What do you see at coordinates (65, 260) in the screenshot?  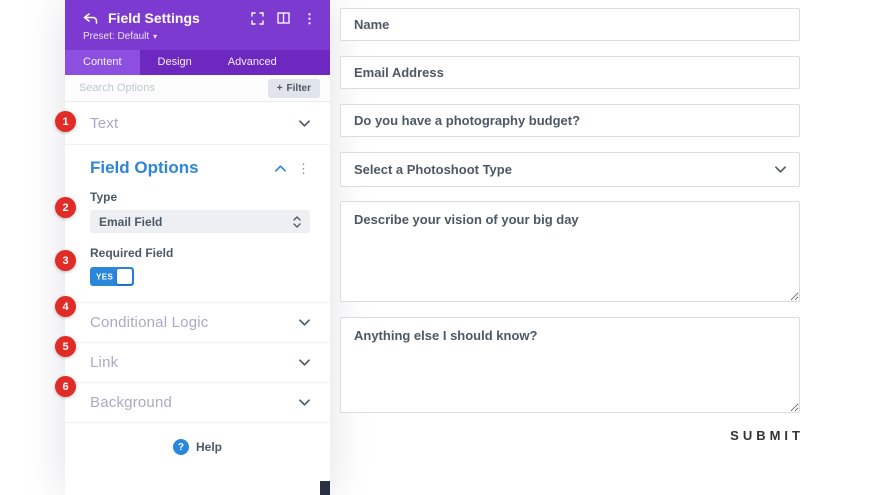 I see `step-badge-3: 3` at bounding box center [65, 260].